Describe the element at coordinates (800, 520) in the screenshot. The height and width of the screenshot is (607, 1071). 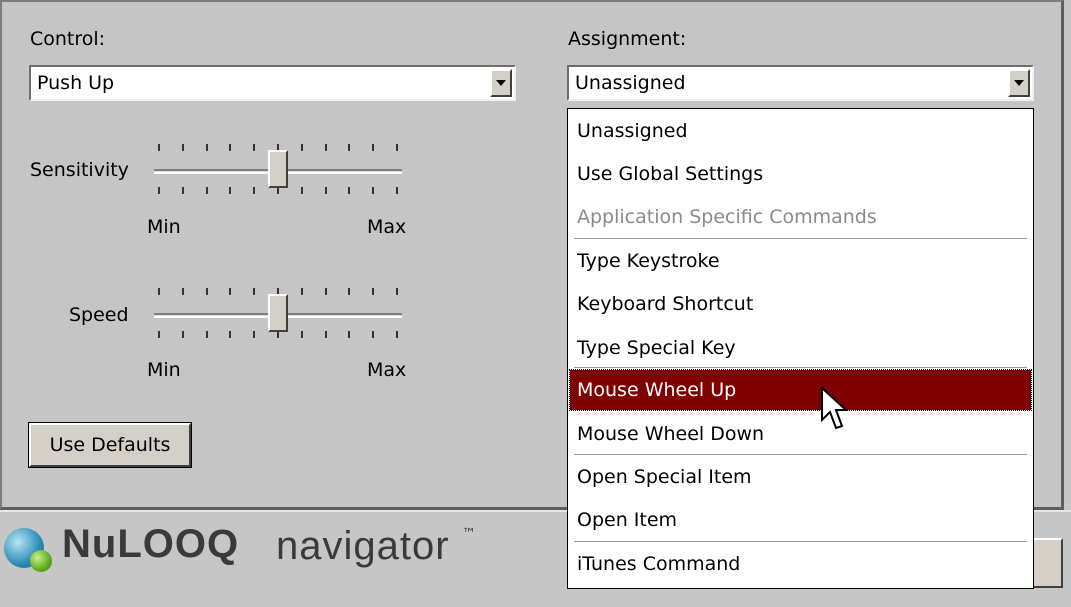
I see `option-open-item: Open Item` at that location.